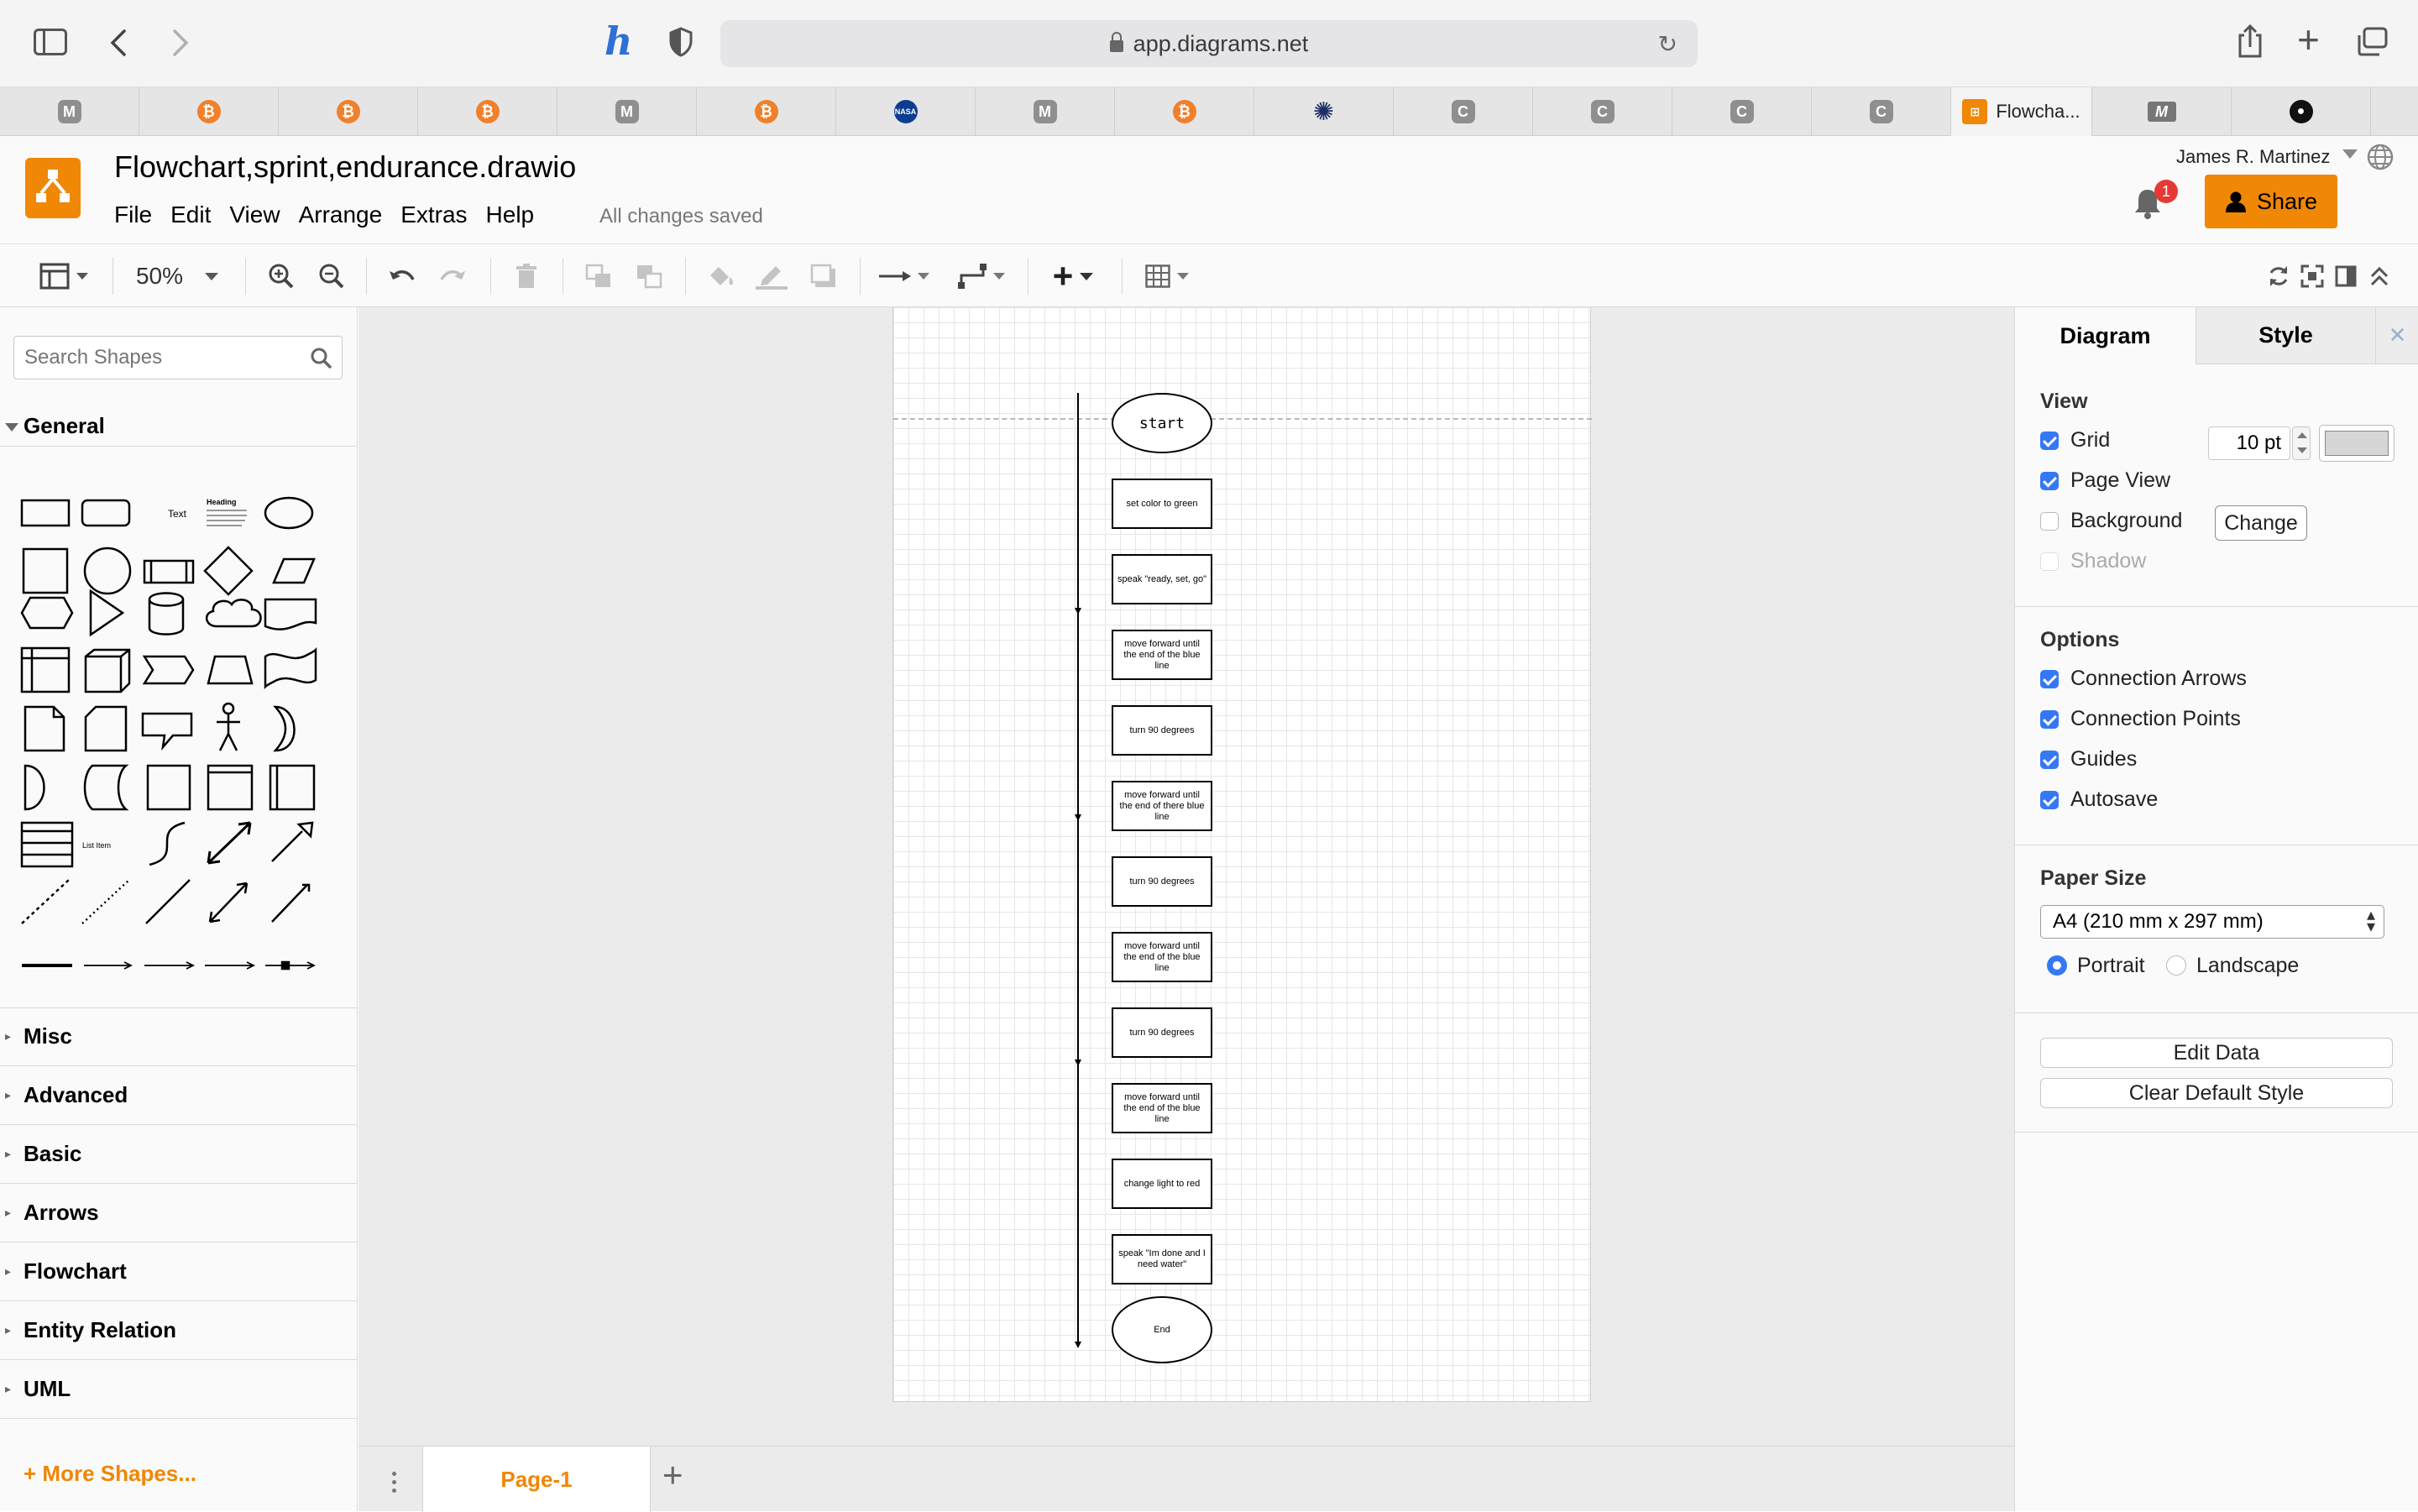 The image size is (2418, 1512). What do you see at coordinates (179, 1036) in the screenshot?
I see `section-misc: ▸ Misc` at bounding box center [179, 1036].